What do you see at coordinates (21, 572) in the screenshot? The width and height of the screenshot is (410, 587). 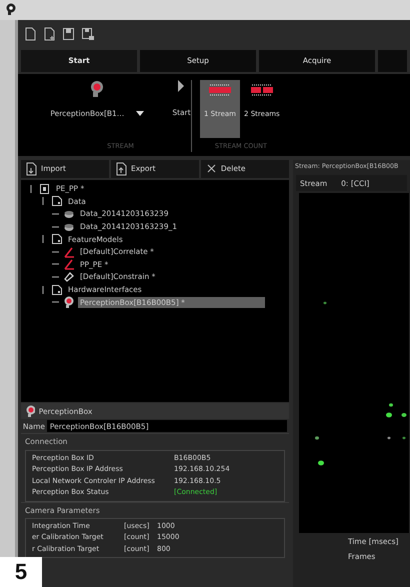 I see `figure-number: 5` at bounding box center [21, 572].